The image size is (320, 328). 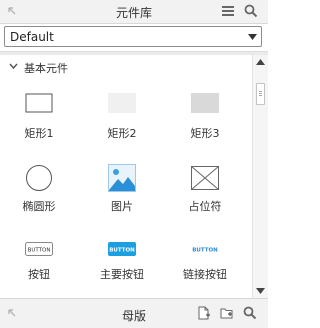 I want to click on widget-label: 占位符, so click(x=205, y=206).